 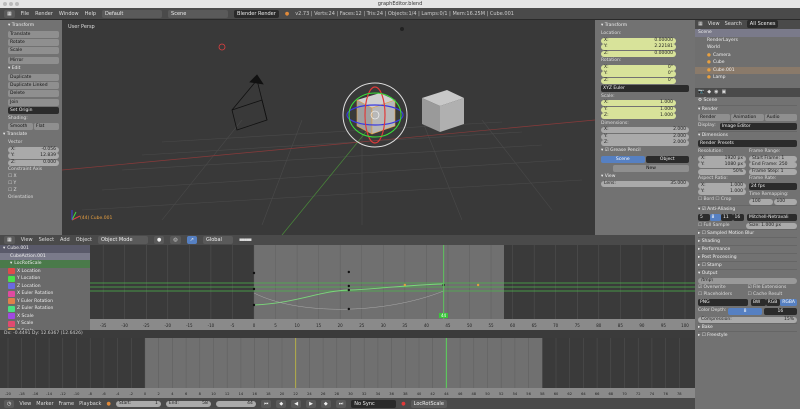 What do you see at coordinates (20, 126) in the screenshot?
I see `smooth-button: Smooth` at bounding box center [20, 126].